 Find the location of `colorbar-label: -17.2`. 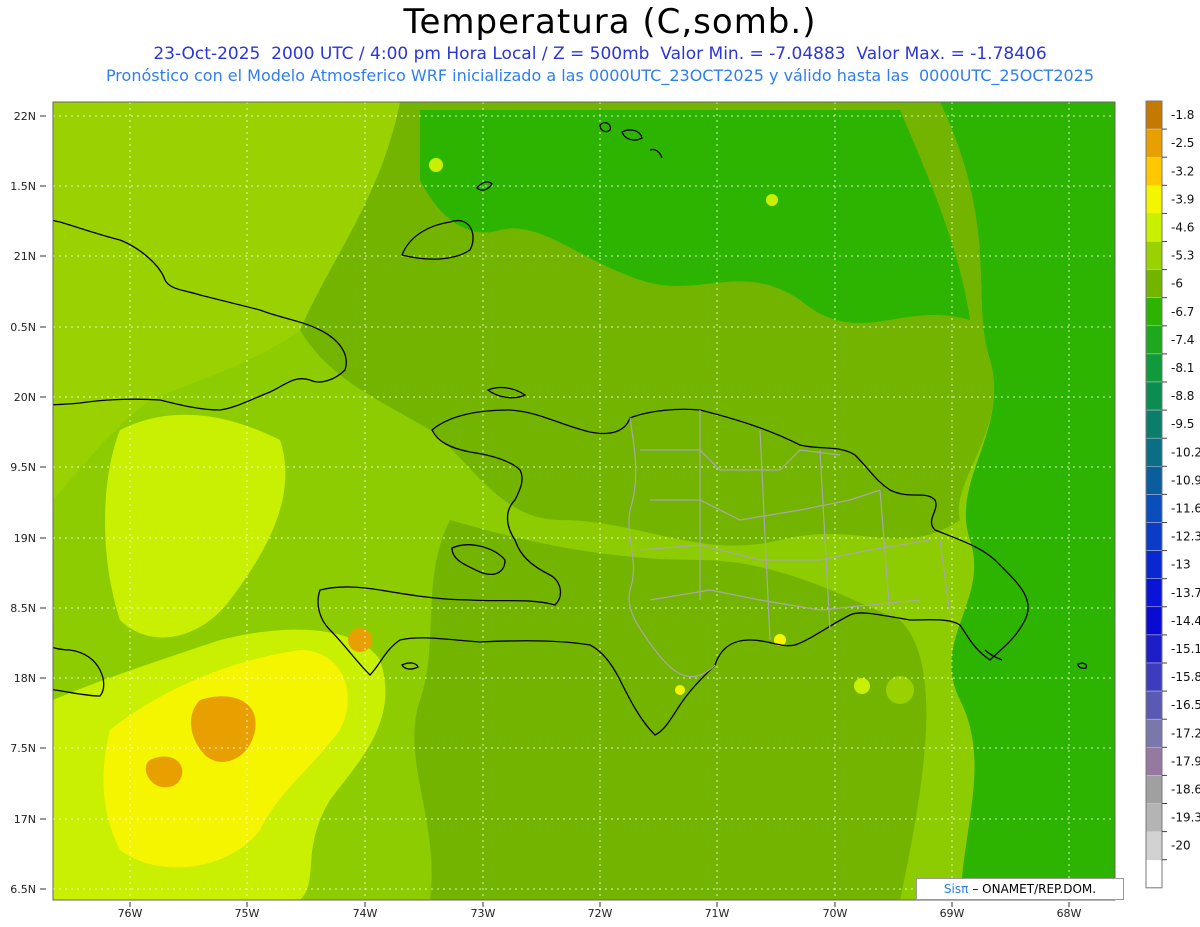

colorbar-label: -17.2 is located at coordinates (1185, 733).